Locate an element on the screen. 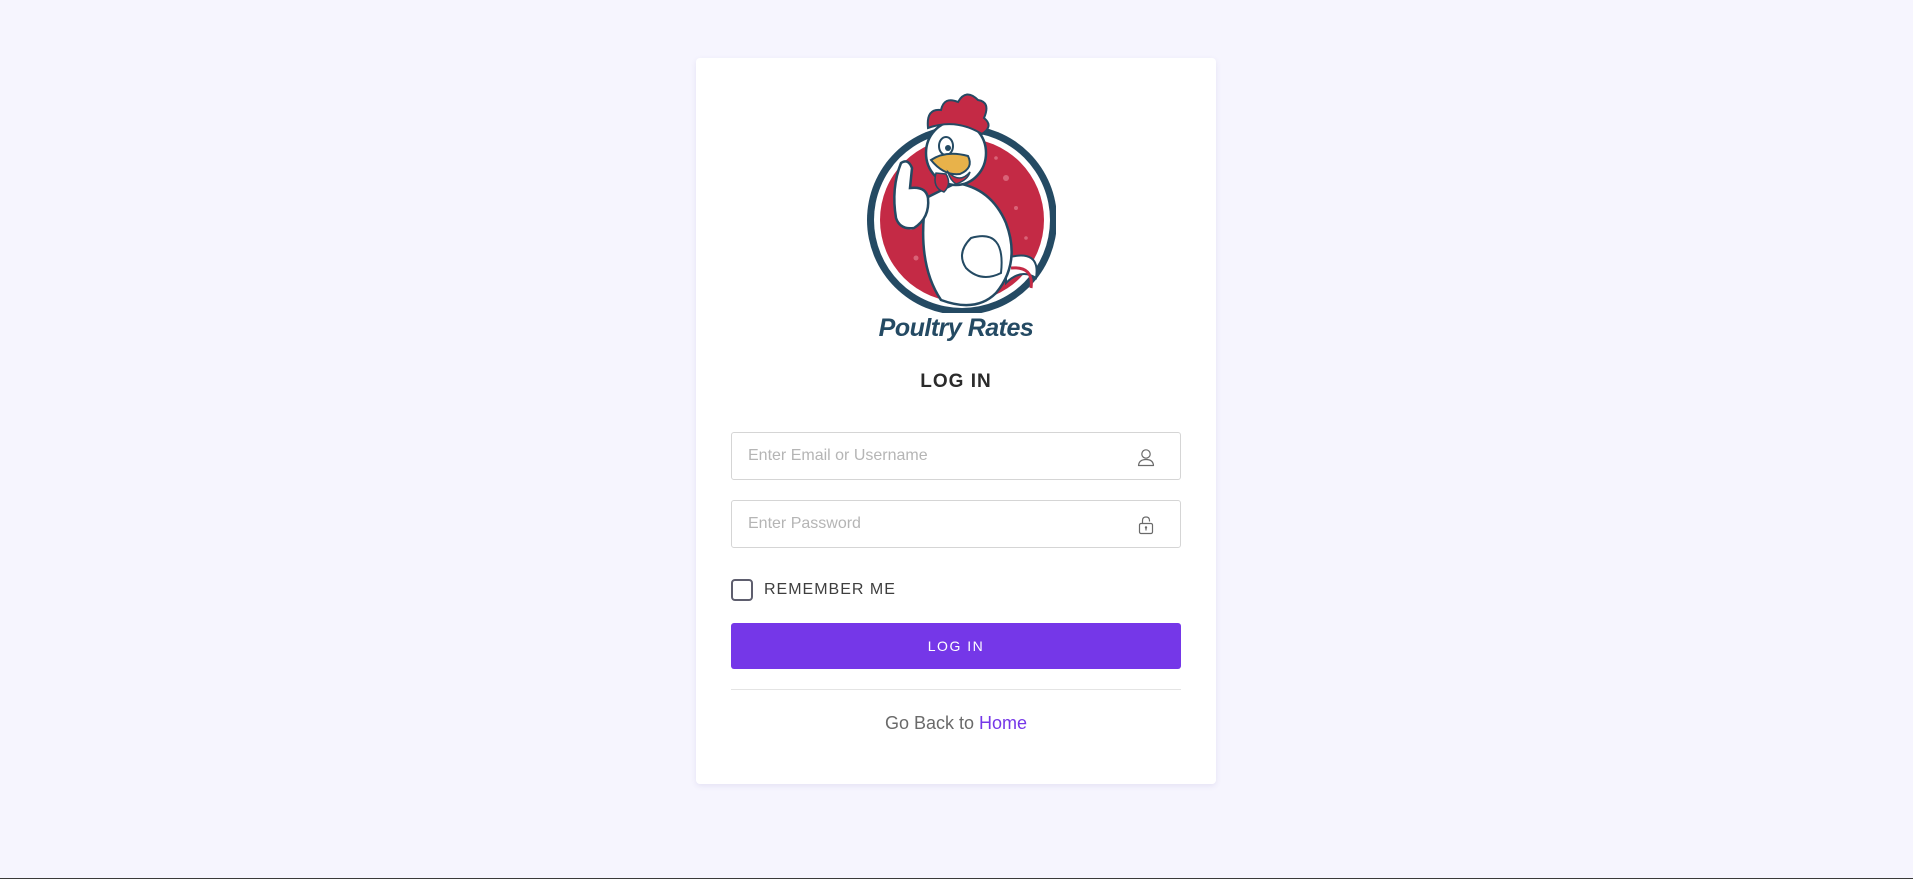 Image resolution: width=1913 pixels, height=879 pixels. page-title: LOG IN is located at coordinates (956, 381).